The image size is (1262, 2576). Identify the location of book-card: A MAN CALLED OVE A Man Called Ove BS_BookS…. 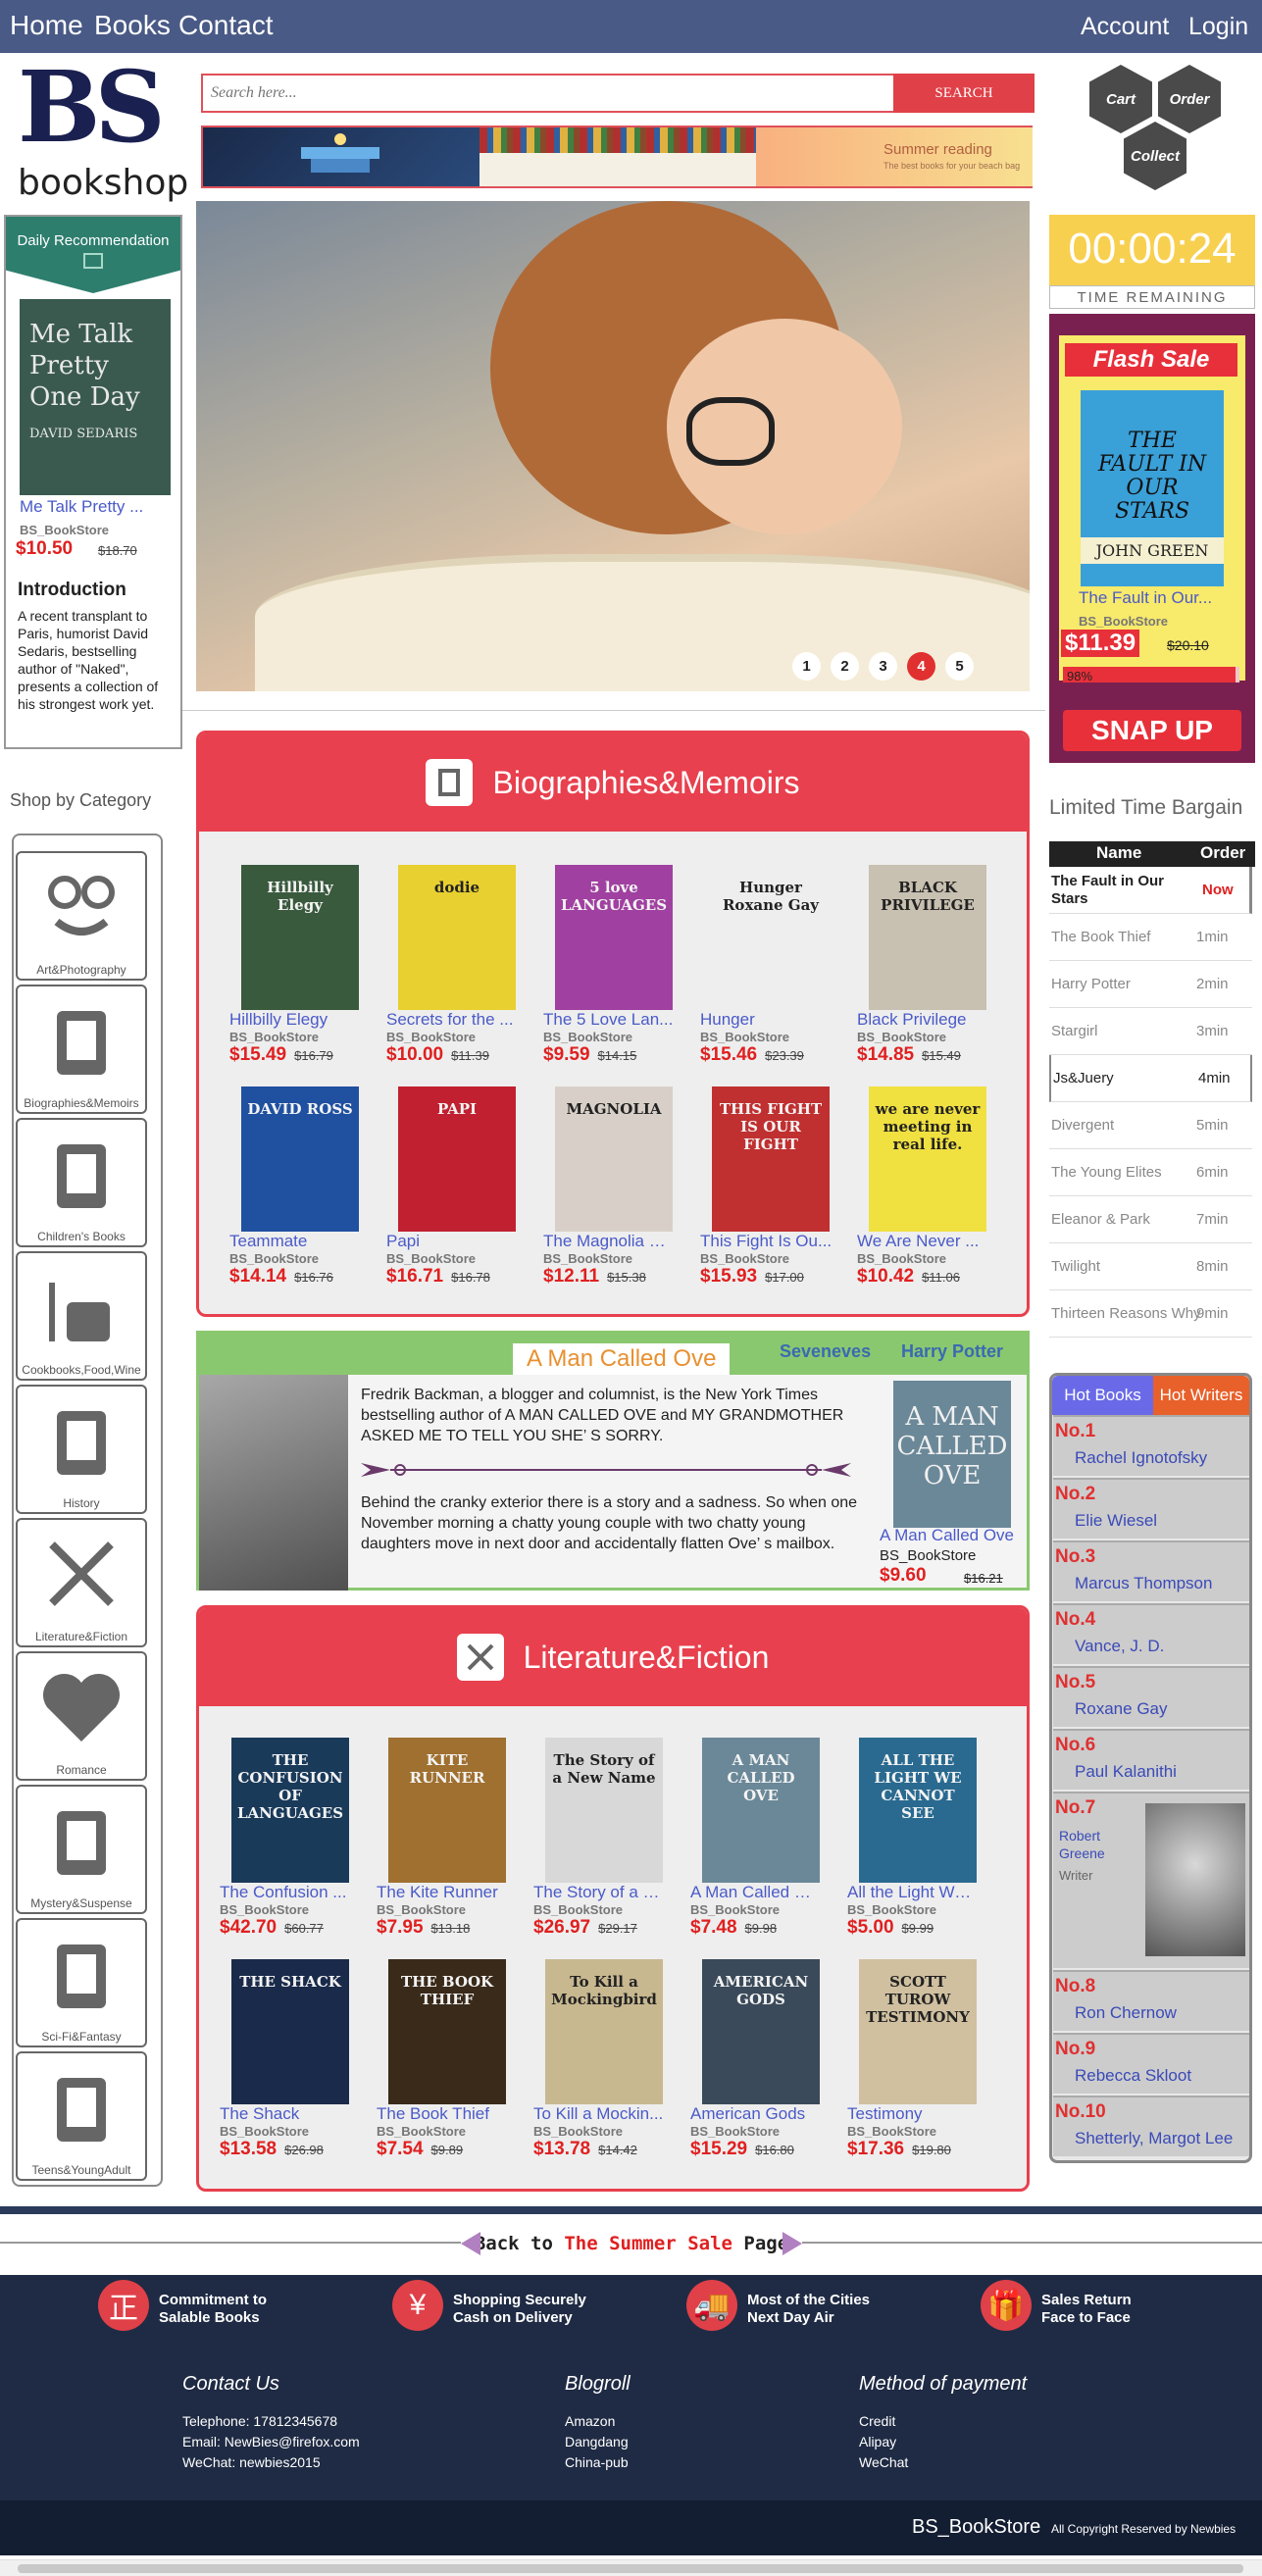
(757, 1838).